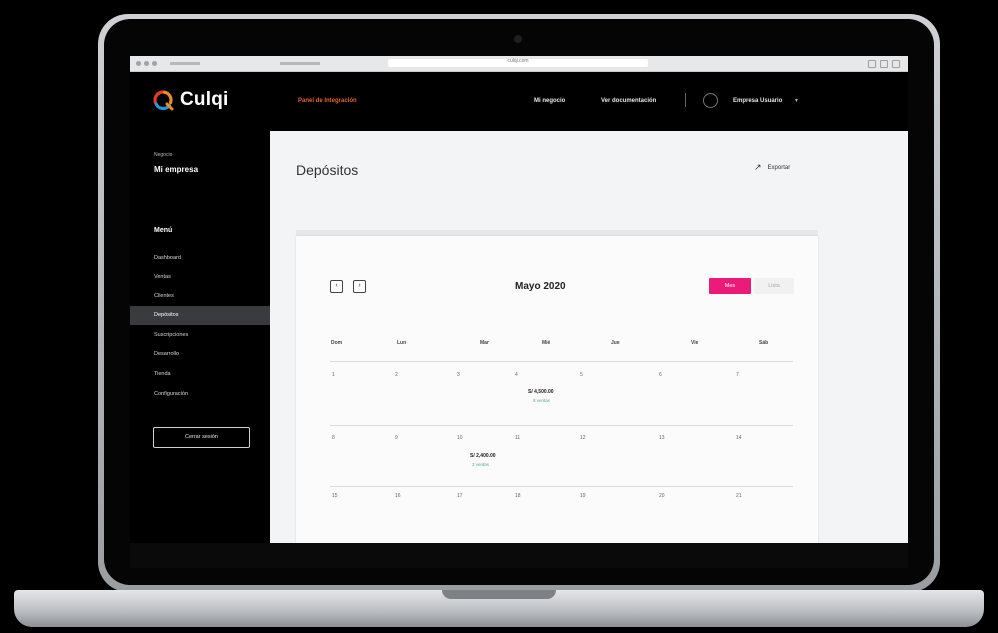 Image resolution: width=998 pixels, height=633 pixels. Describe the element at coordinates (872, 64) in the screenshot. I see `share-icon` at that location.